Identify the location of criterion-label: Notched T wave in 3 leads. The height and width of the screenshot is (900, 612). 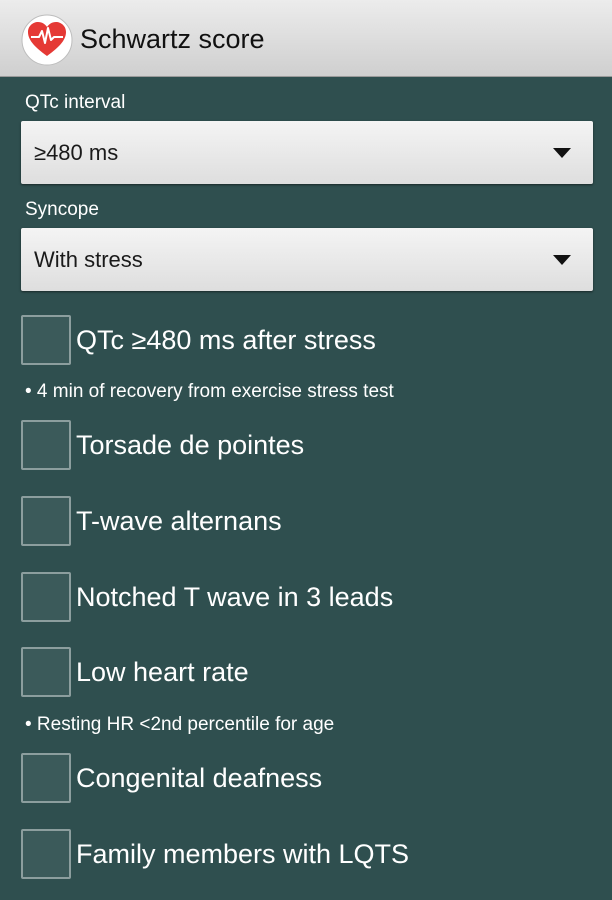
(235, 597).